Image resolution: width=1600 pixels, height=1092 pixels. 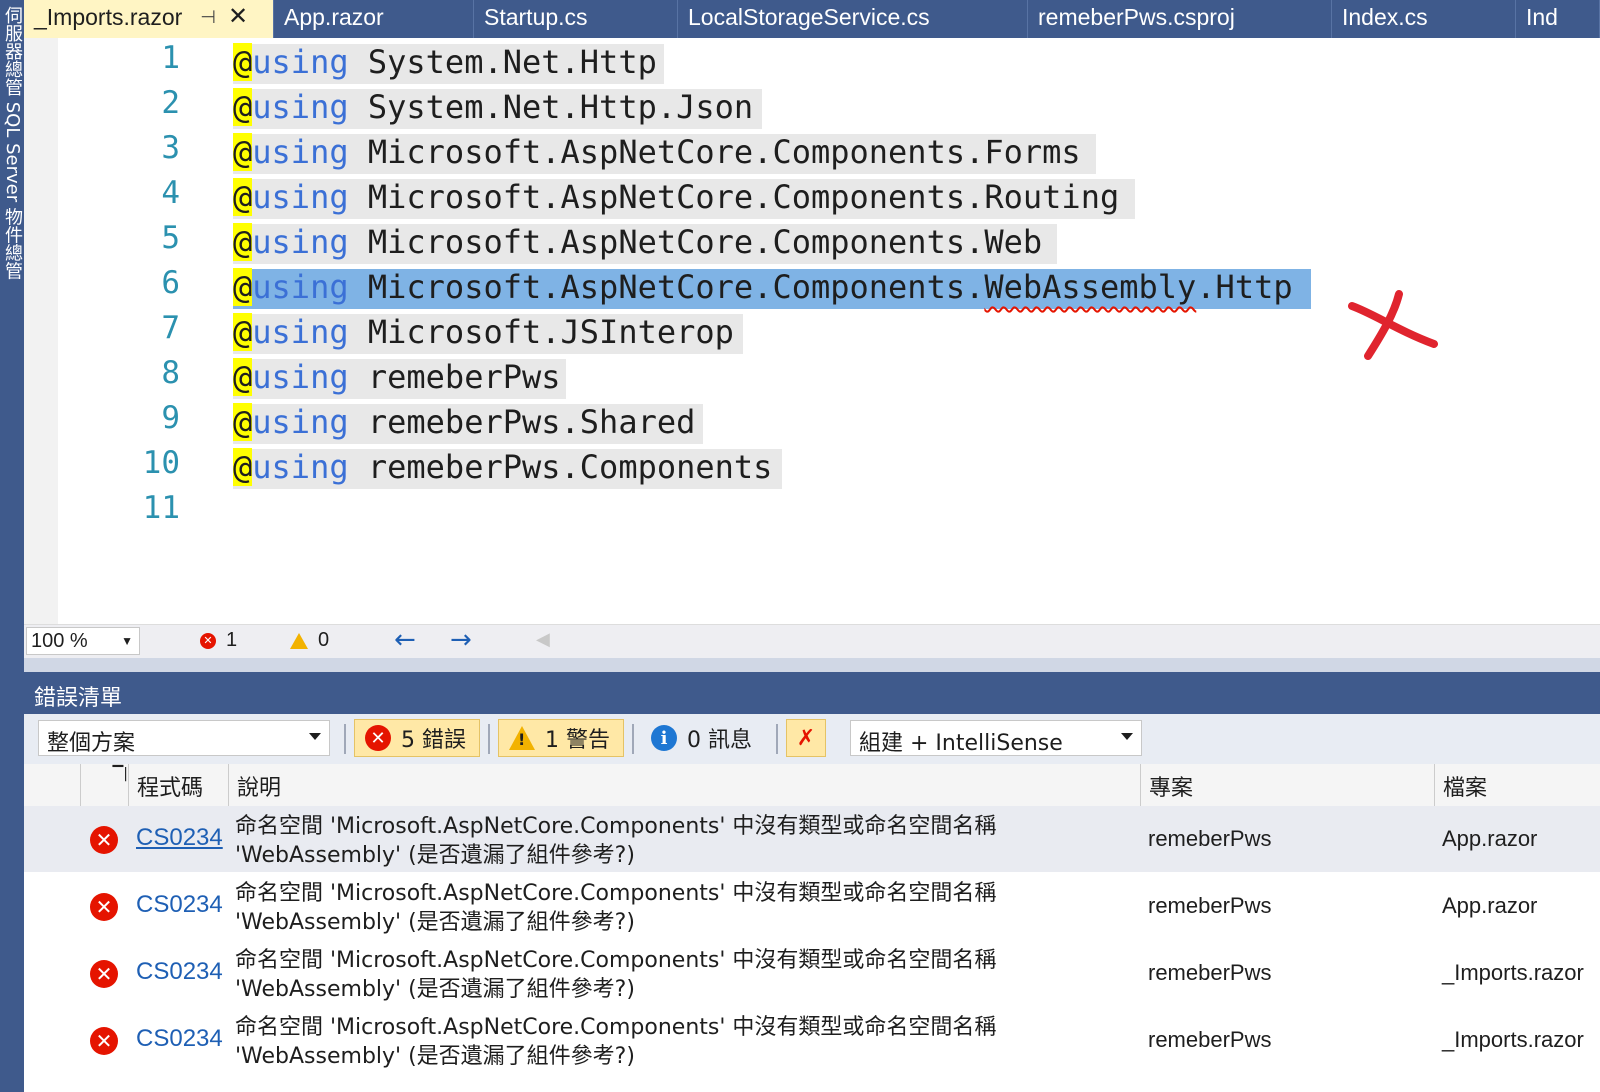 What do you see at coordinates (133, 331) in the screenshot?
I see `line-number-gutter: 1 2 3 4 5 6 7 8 9 10 11` at bounding box center [133, 331].